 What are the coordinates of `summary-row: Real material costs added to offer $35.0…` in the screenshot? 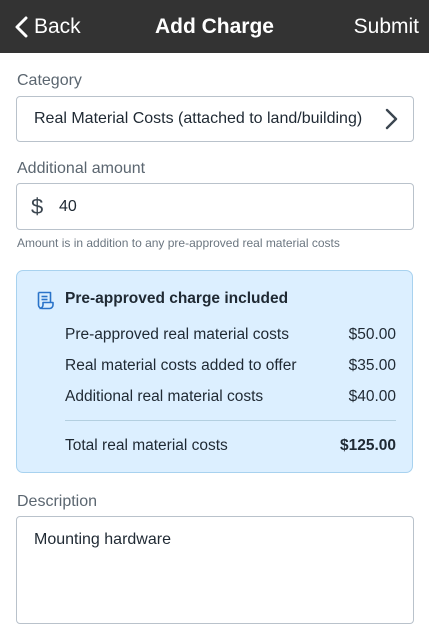 It's located at (230, 366).